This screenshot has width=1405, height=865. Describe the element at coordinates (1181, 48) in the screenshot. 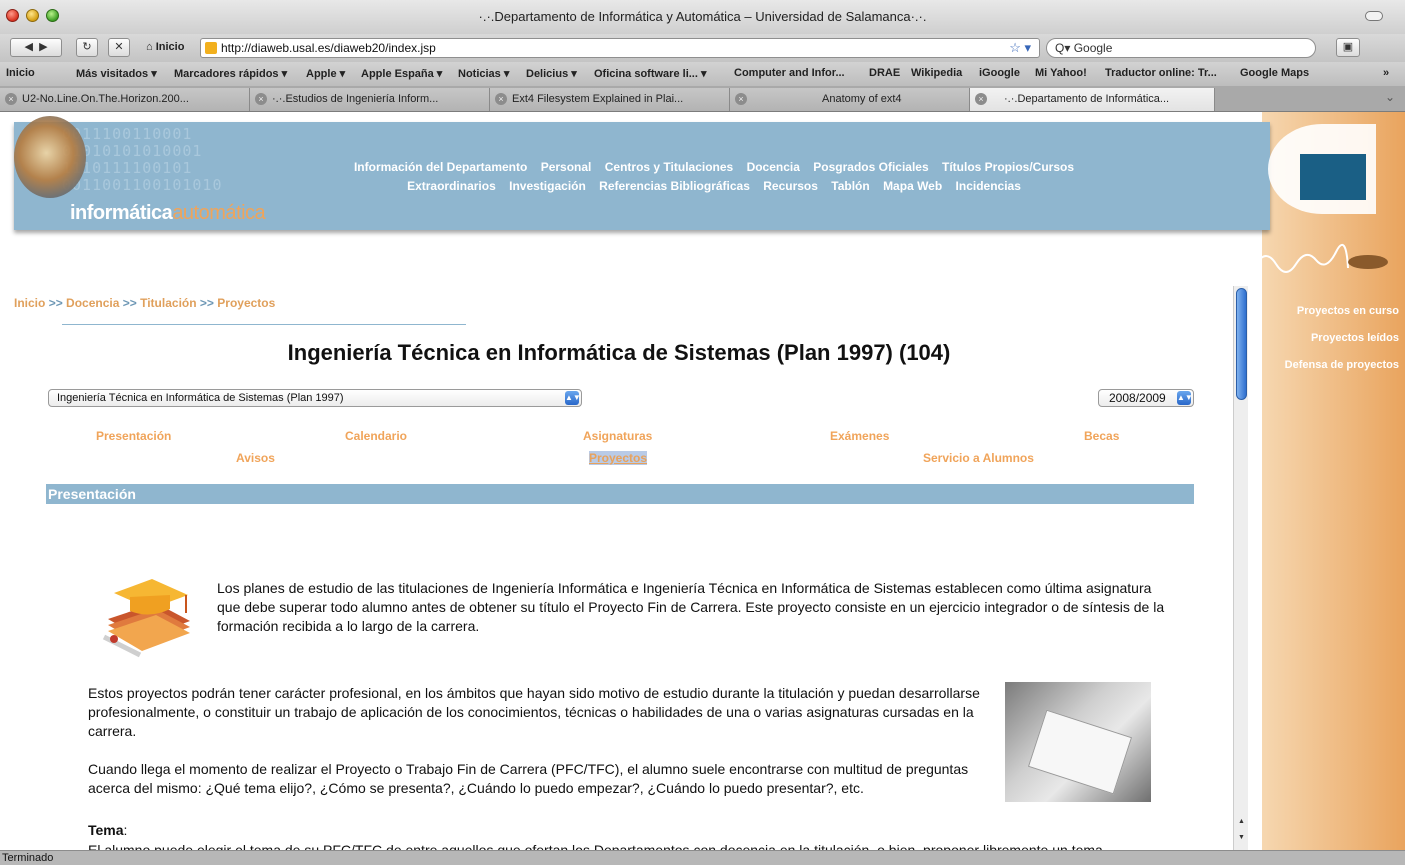

I see `search-input: Q▾ Google` at that location.